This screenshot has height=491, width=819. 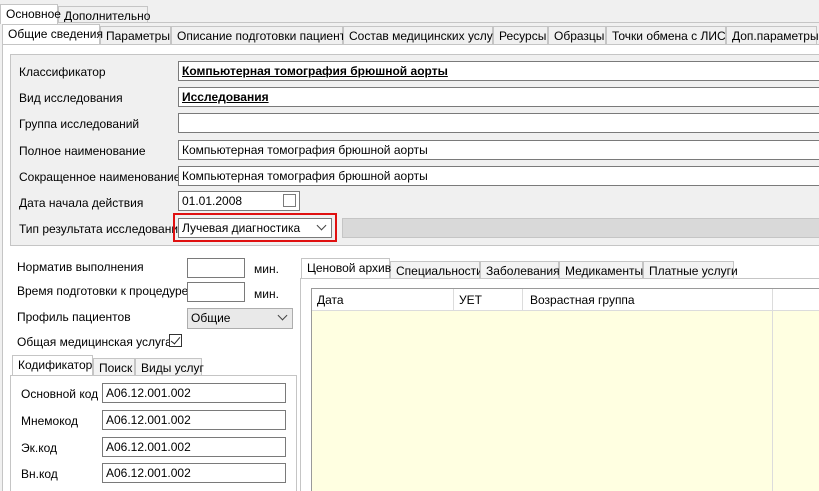 What do you see at coordinates (194, 473) in the screenshot?
I see `vn-code-input: A06.12.001.002` at bounding box center [194, 473].